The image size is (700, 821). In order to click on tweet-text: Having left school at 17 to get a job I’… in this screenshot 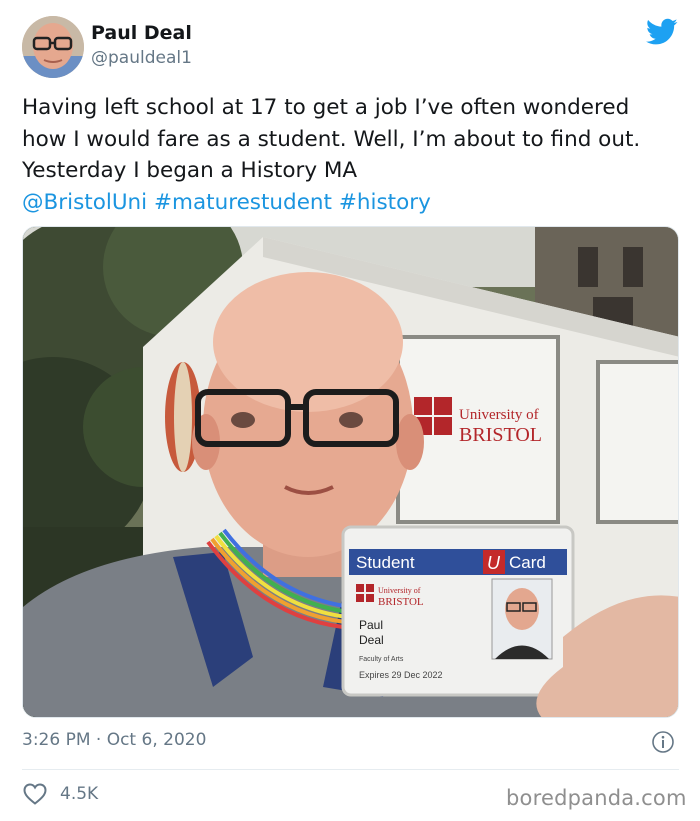, I will do `click(347, 155)`.